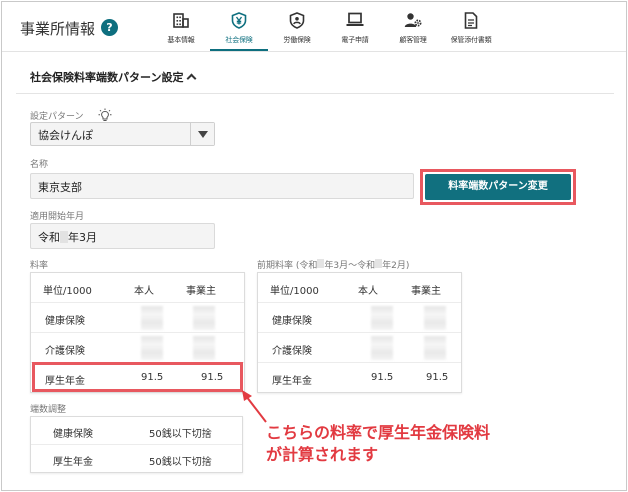  Describe the element at coordinates (396, 266) in the screenshot. I see `previous-rate-label-end: 年2月)` at that location.